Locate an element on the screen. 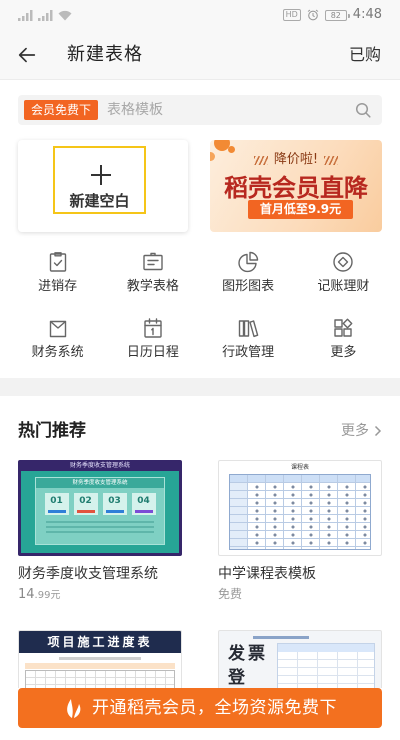  promo-offer-pill: 首月低至9.9元 is located at coordinates (300, 209).